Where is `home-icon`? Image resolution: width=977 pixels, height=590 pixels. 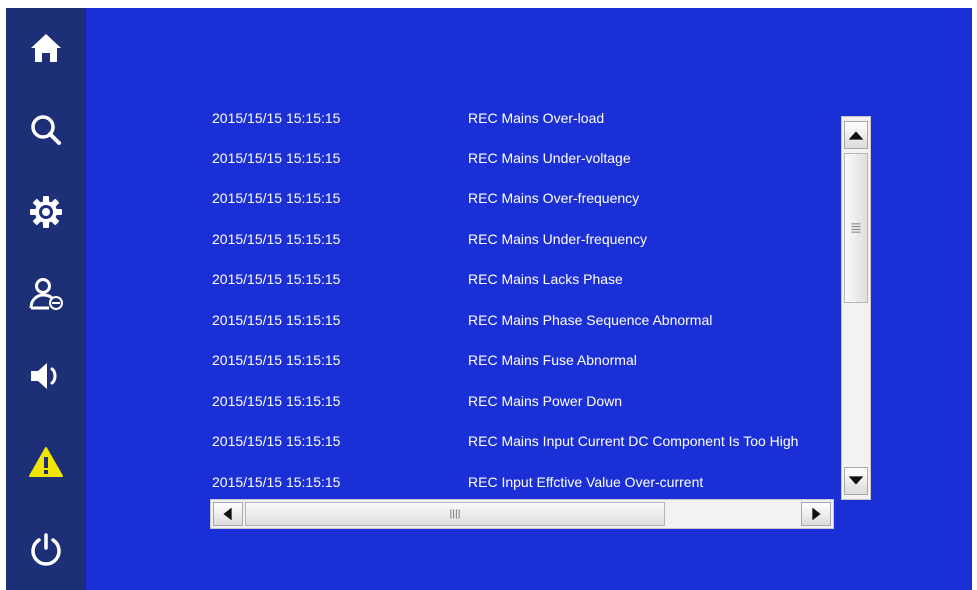 home-icon is located at coordinates (46, 48).